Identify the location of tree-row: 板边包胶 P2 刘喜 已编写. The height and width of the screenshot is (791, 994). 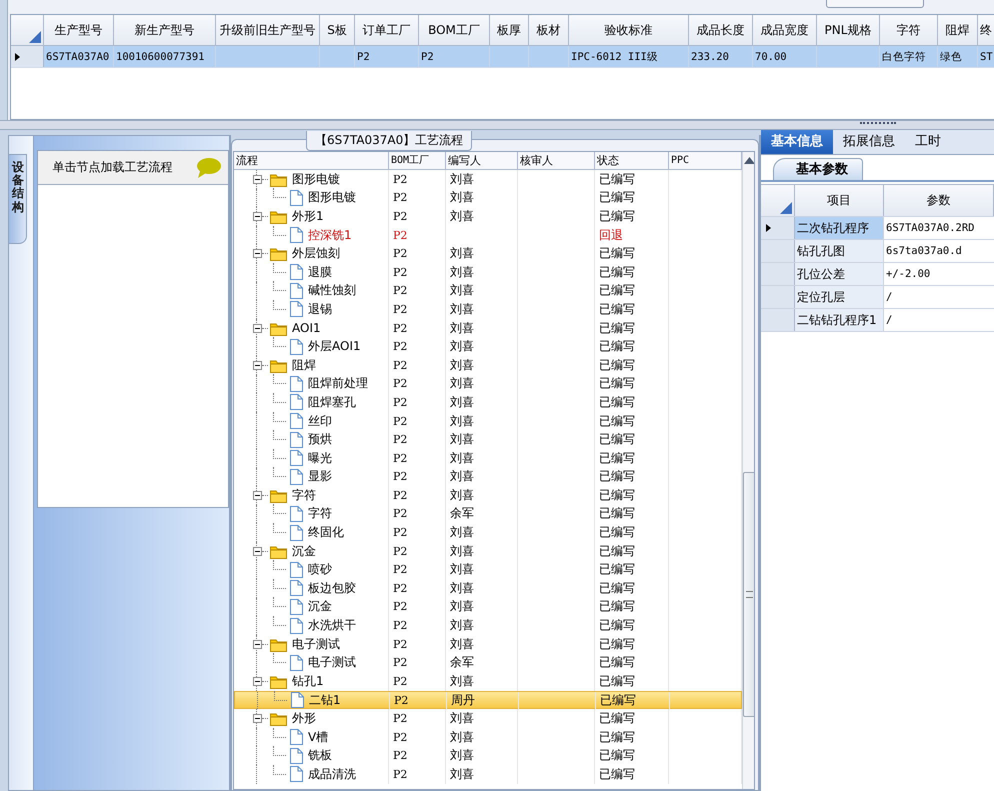
(488, 588).